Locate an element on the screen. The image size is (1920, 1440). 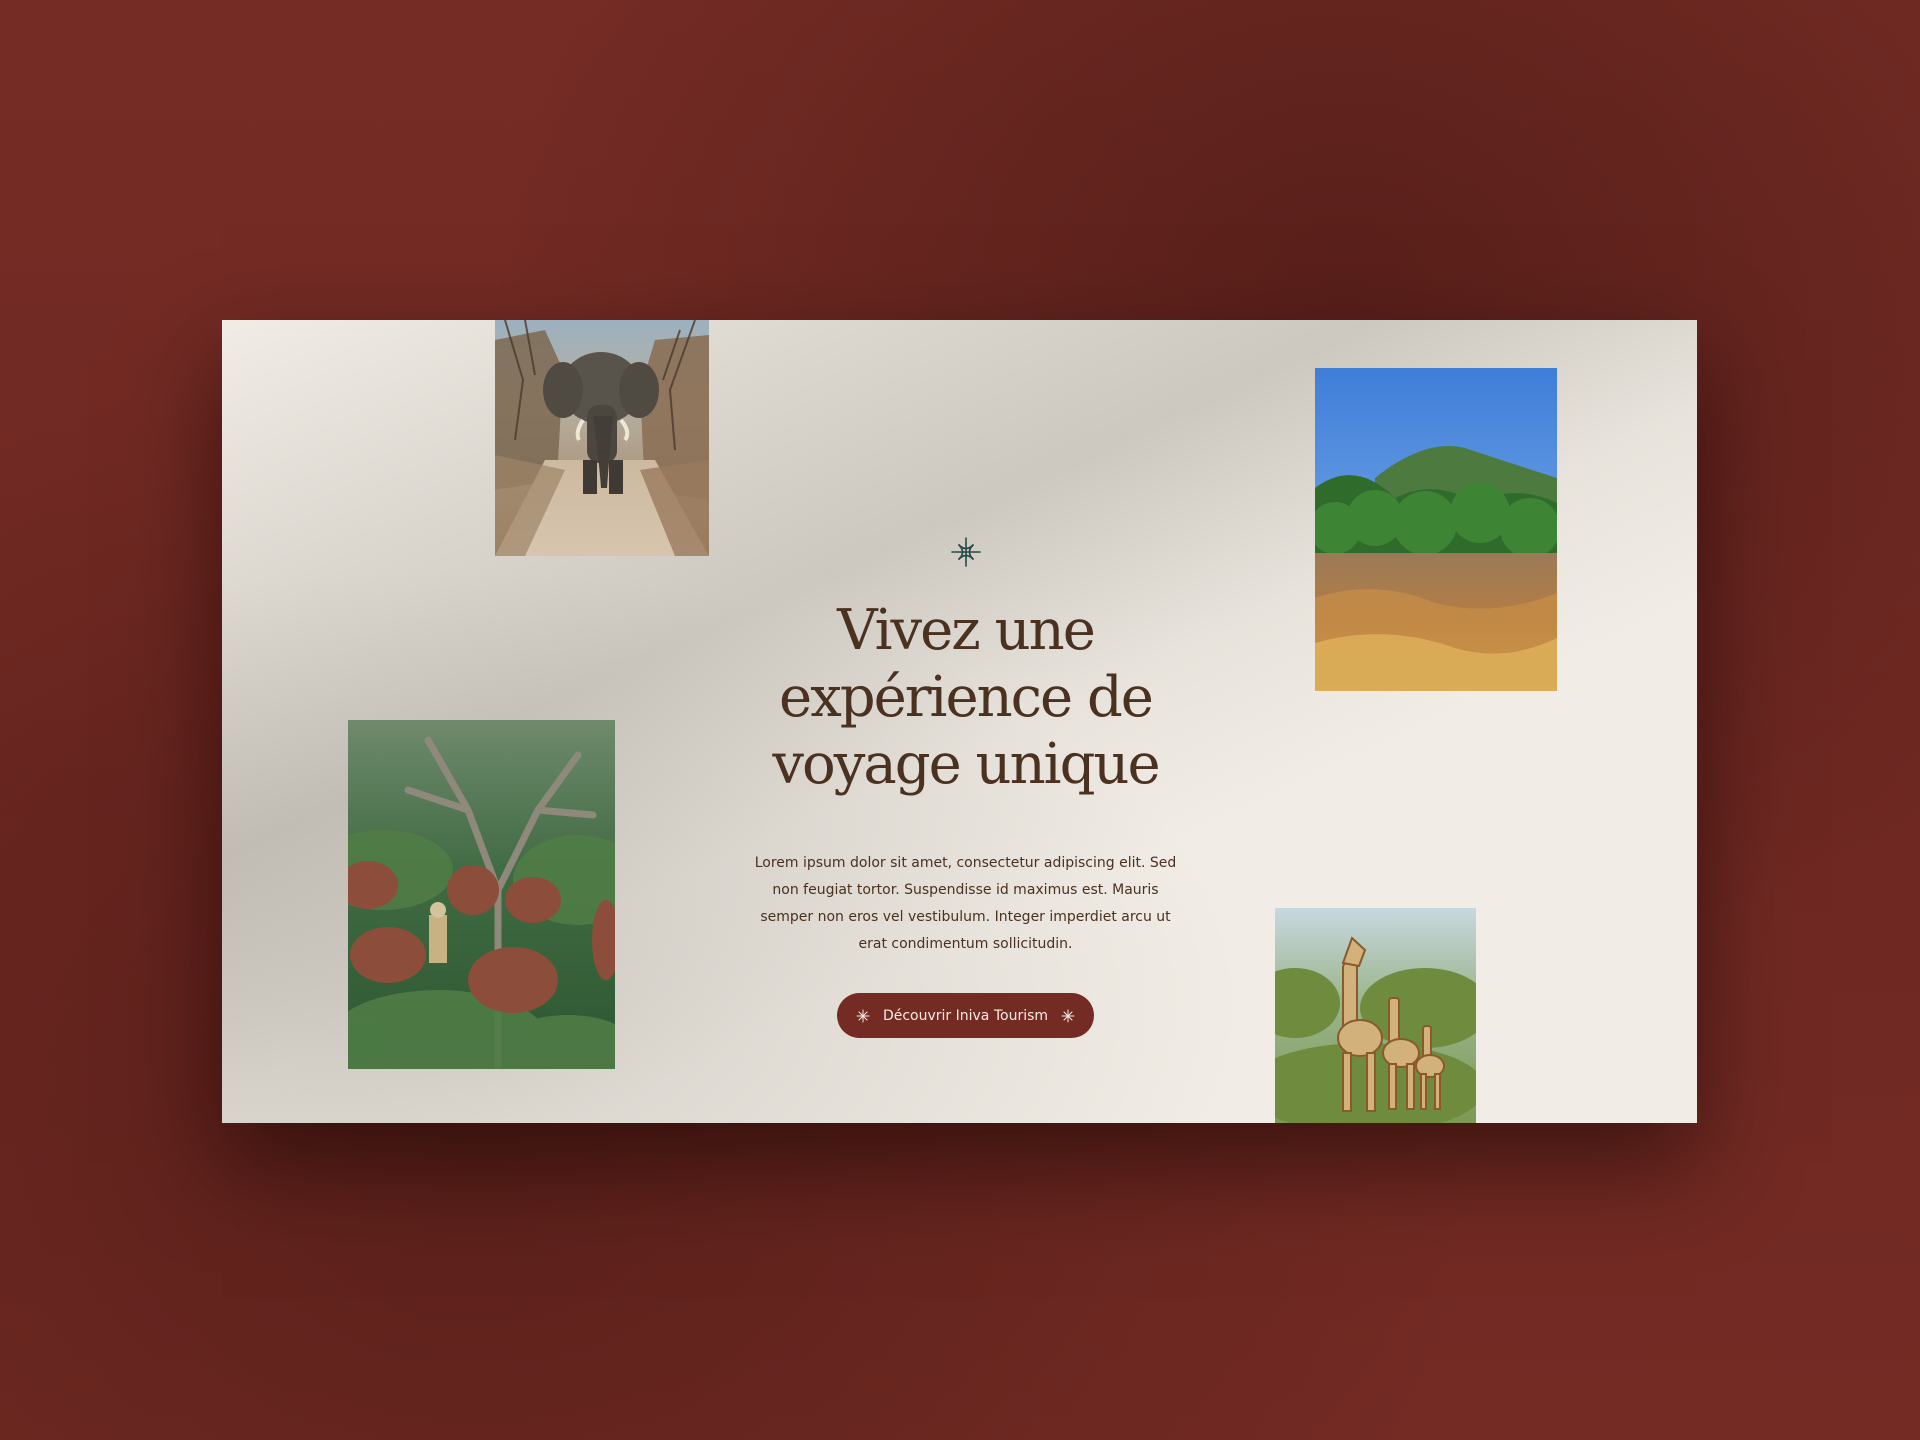
giraffe-photo is located at coordinates (1375, 1015).